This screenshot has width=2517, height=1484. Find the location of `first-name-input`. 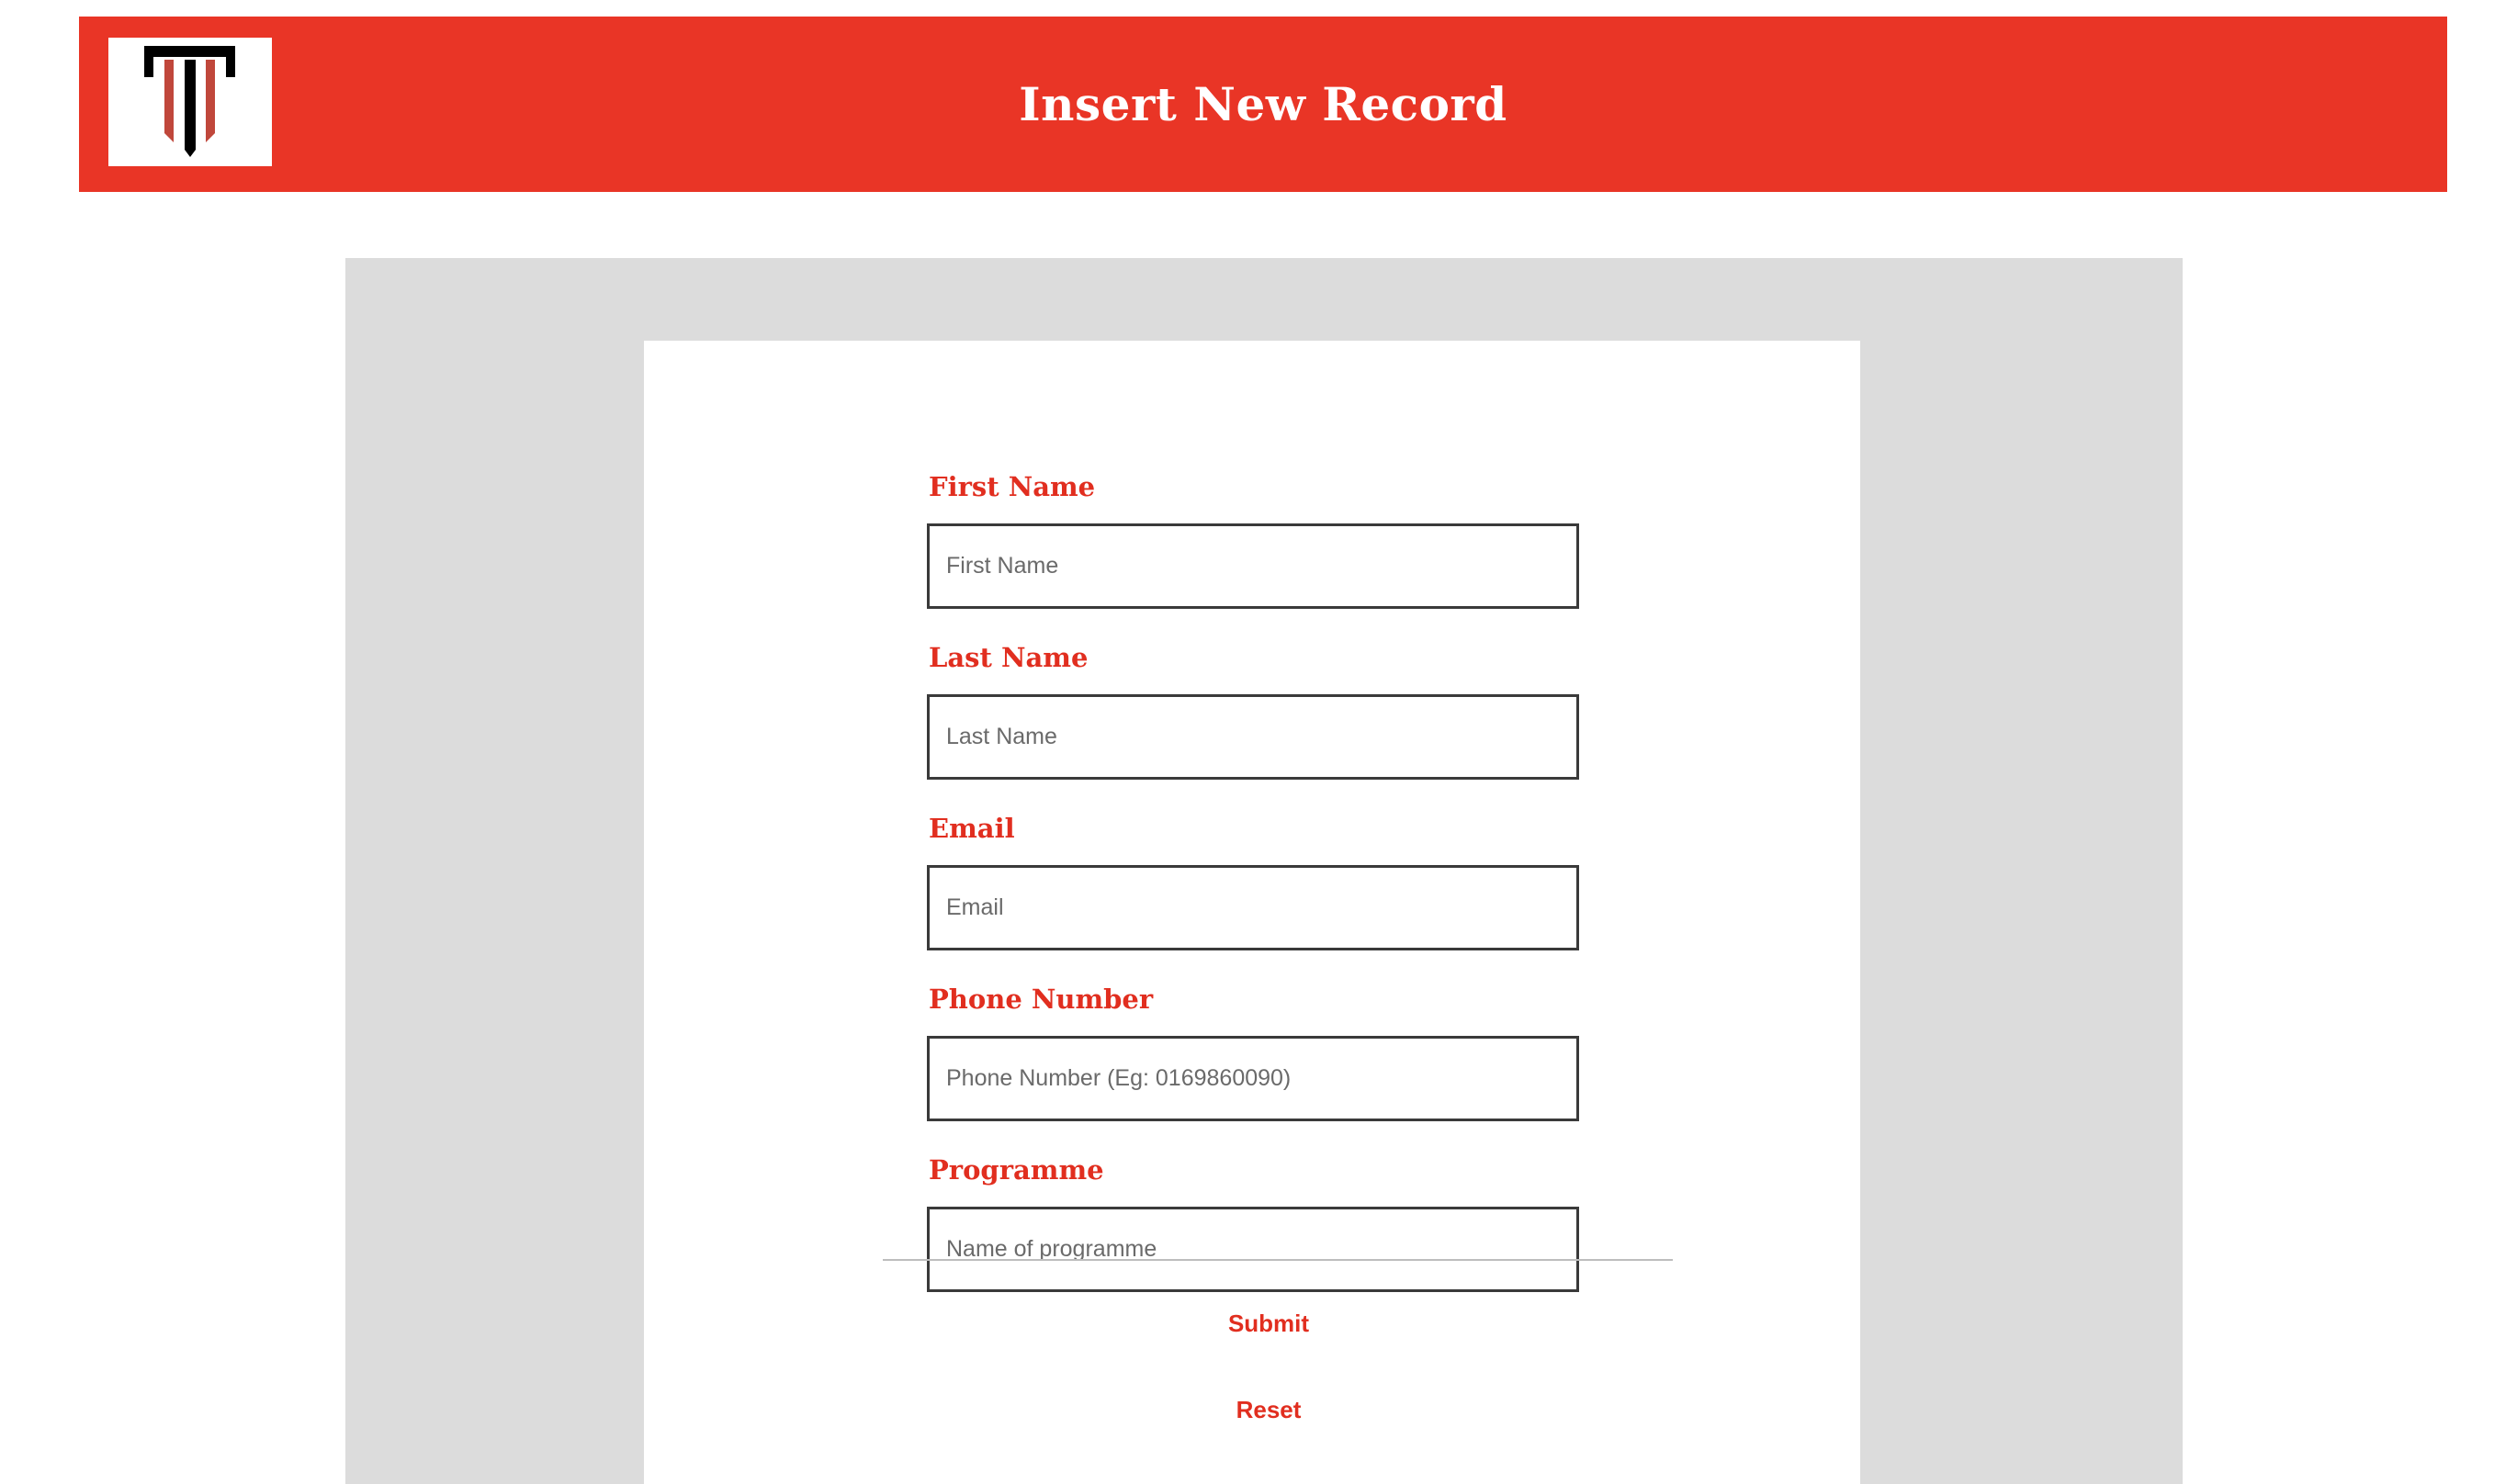

first-name-input is located at coordinates (1253, 566).